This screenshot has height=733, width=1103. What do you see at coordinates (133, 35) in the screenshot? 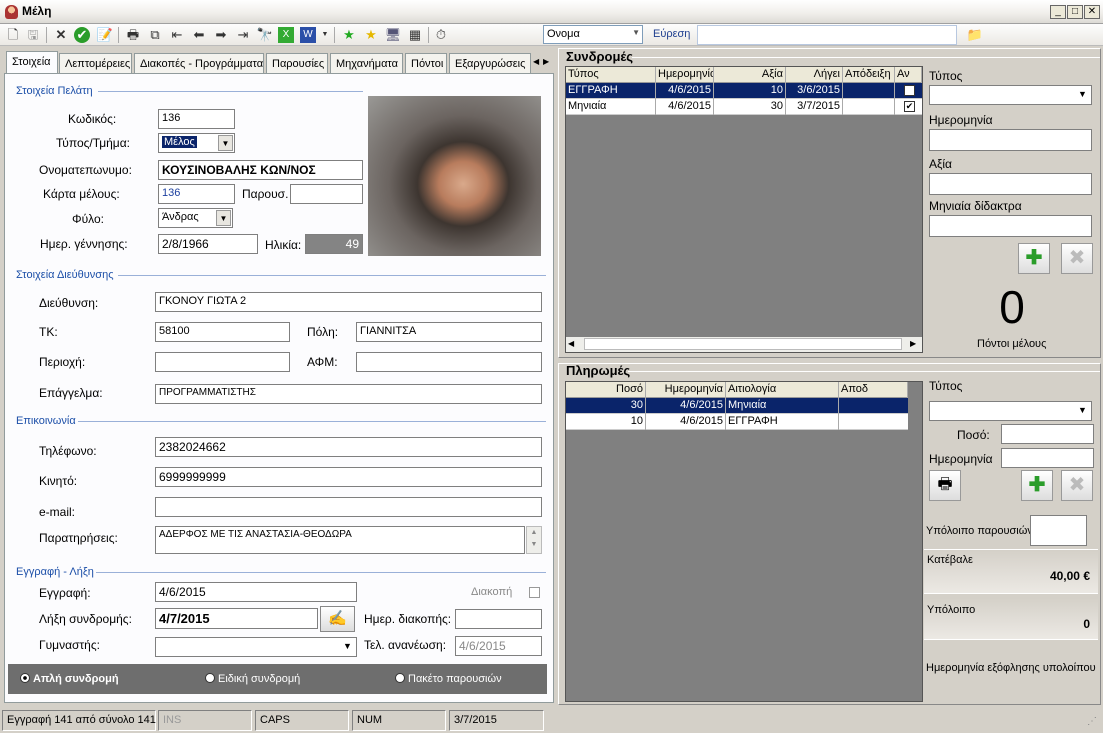
I see `print-icon: 🖶` at bounding box center [133, 35].